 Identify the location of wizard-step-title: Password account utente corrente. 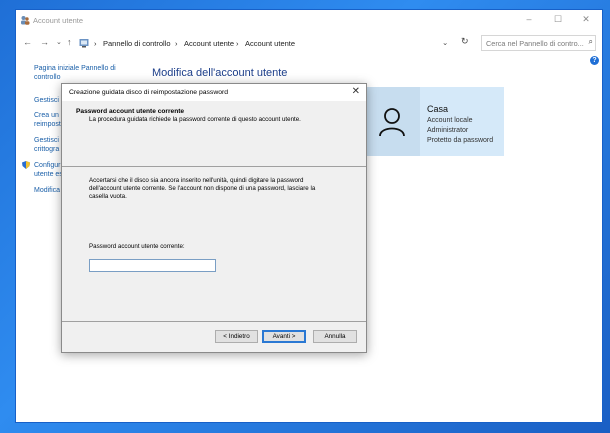
(130, 111).